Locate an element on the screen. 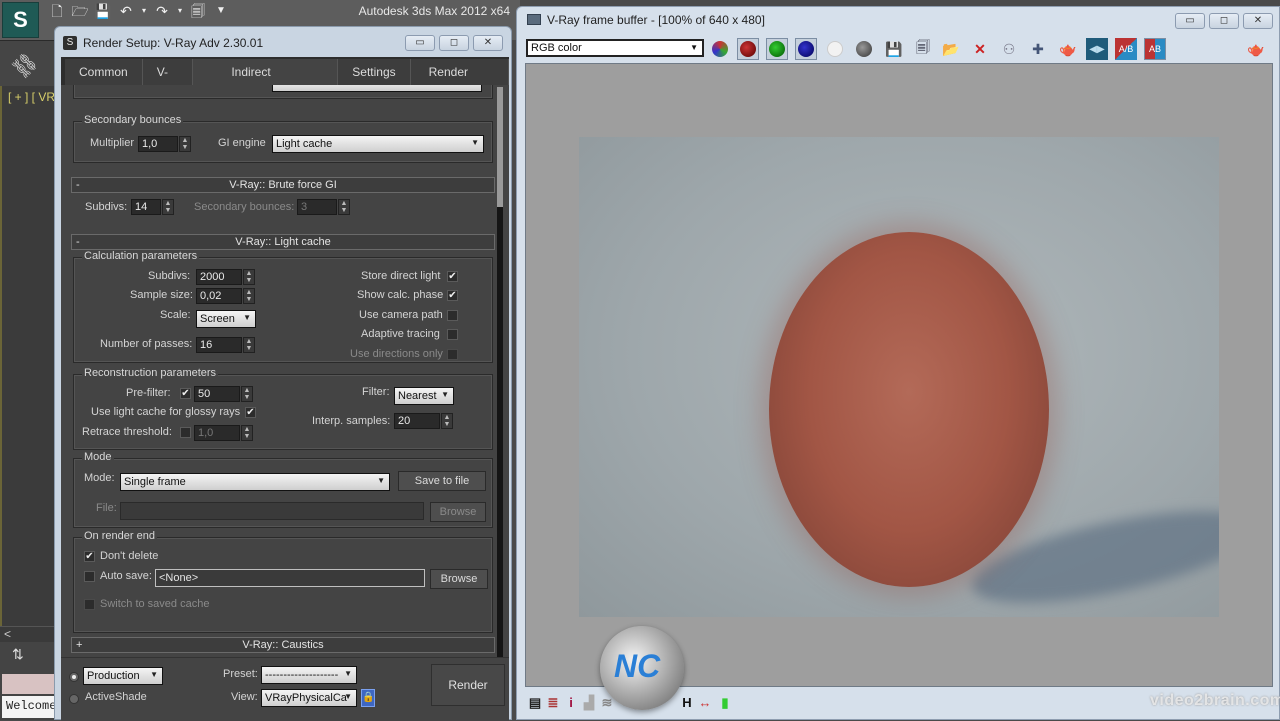  prefilter-spinner: 50 ▲ ▼ is located at coordinates (223, 394).